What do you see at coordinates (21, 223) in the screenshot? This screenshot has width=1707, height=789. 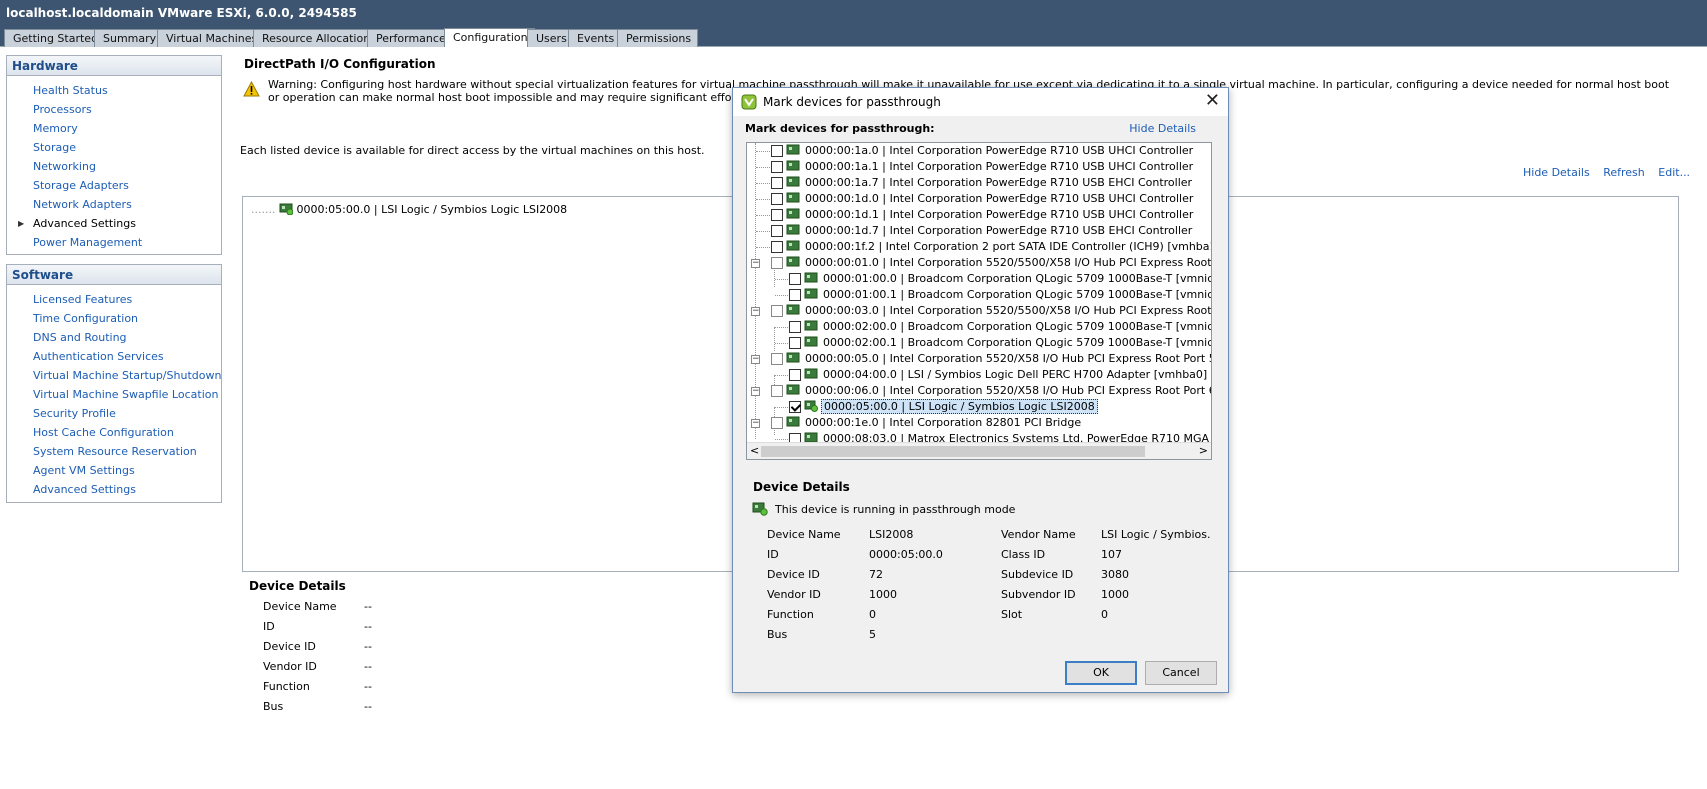 I see `selected-arrow-icon: ▶` at bounding box center [21, 223].